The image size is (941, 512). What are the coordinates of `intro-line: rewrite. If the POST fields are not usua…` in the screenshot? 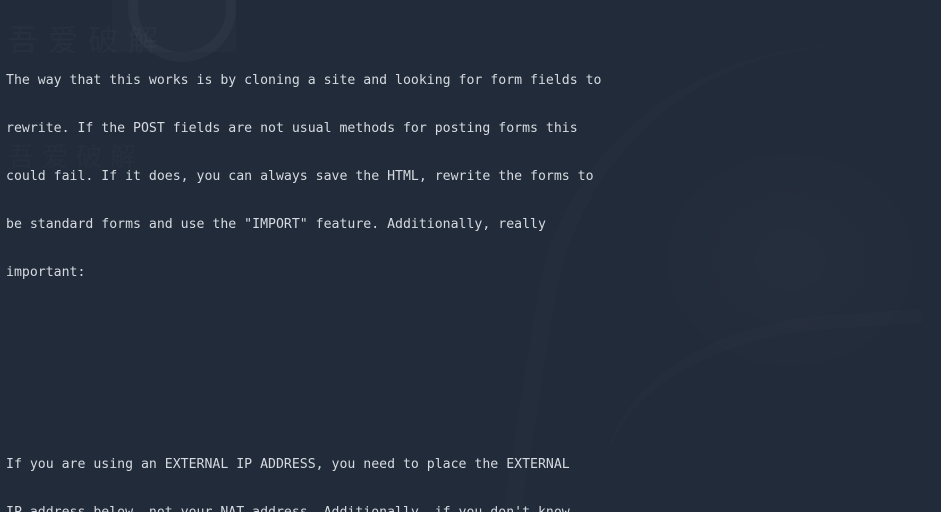 It's located at (292, 128).